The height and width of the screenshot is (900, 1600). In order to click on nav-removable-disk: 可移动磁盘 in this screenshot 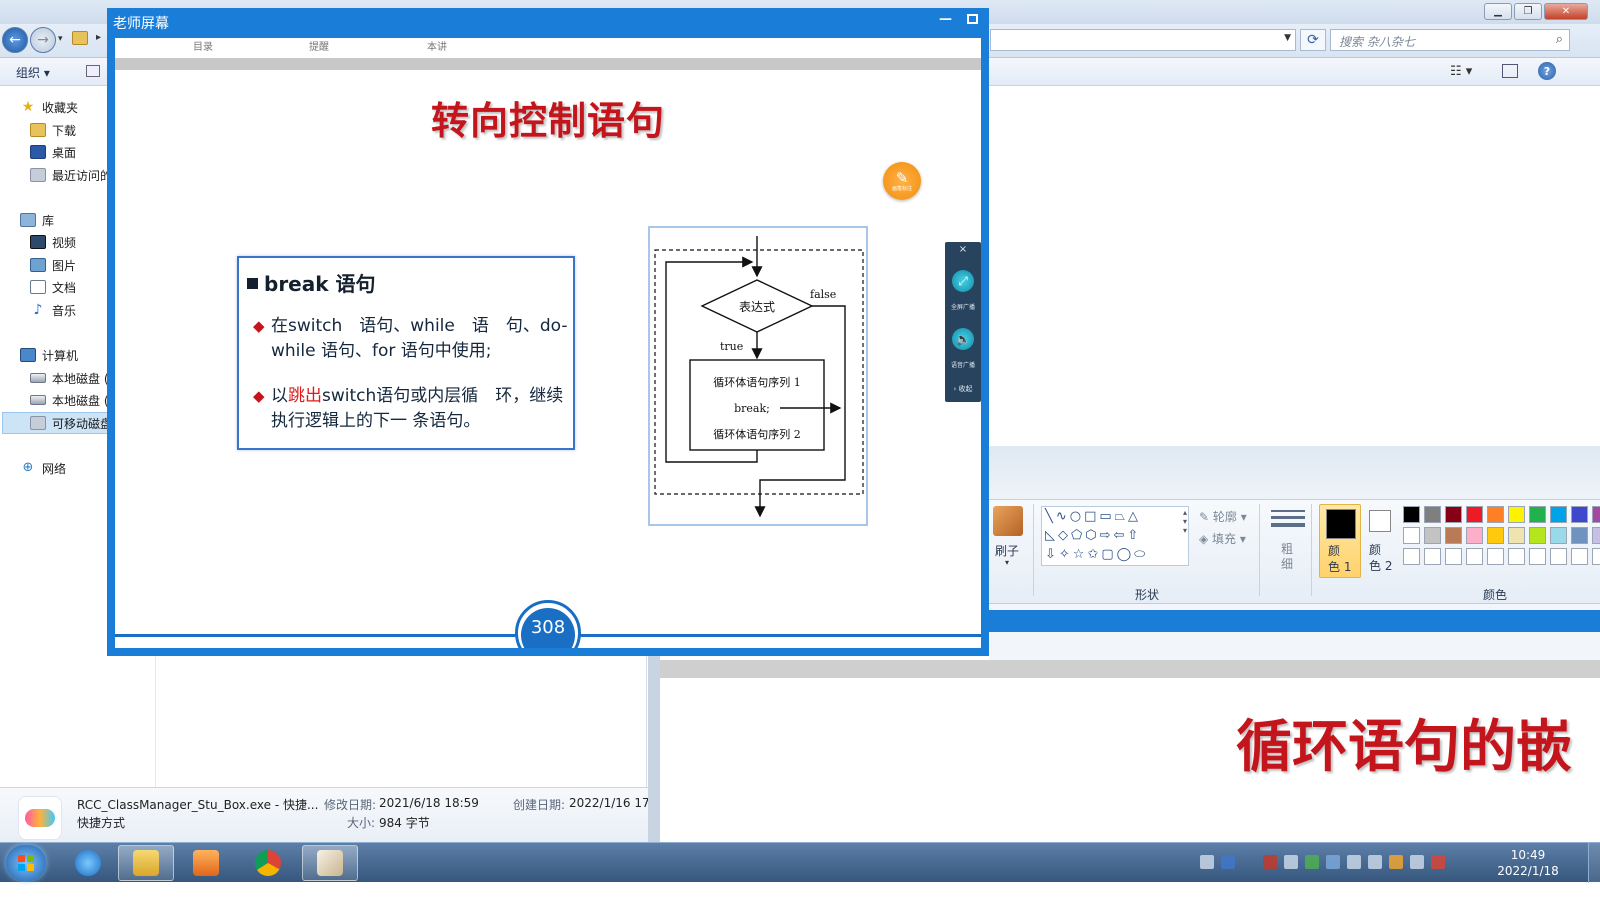, I will do `click(71, 423)`.